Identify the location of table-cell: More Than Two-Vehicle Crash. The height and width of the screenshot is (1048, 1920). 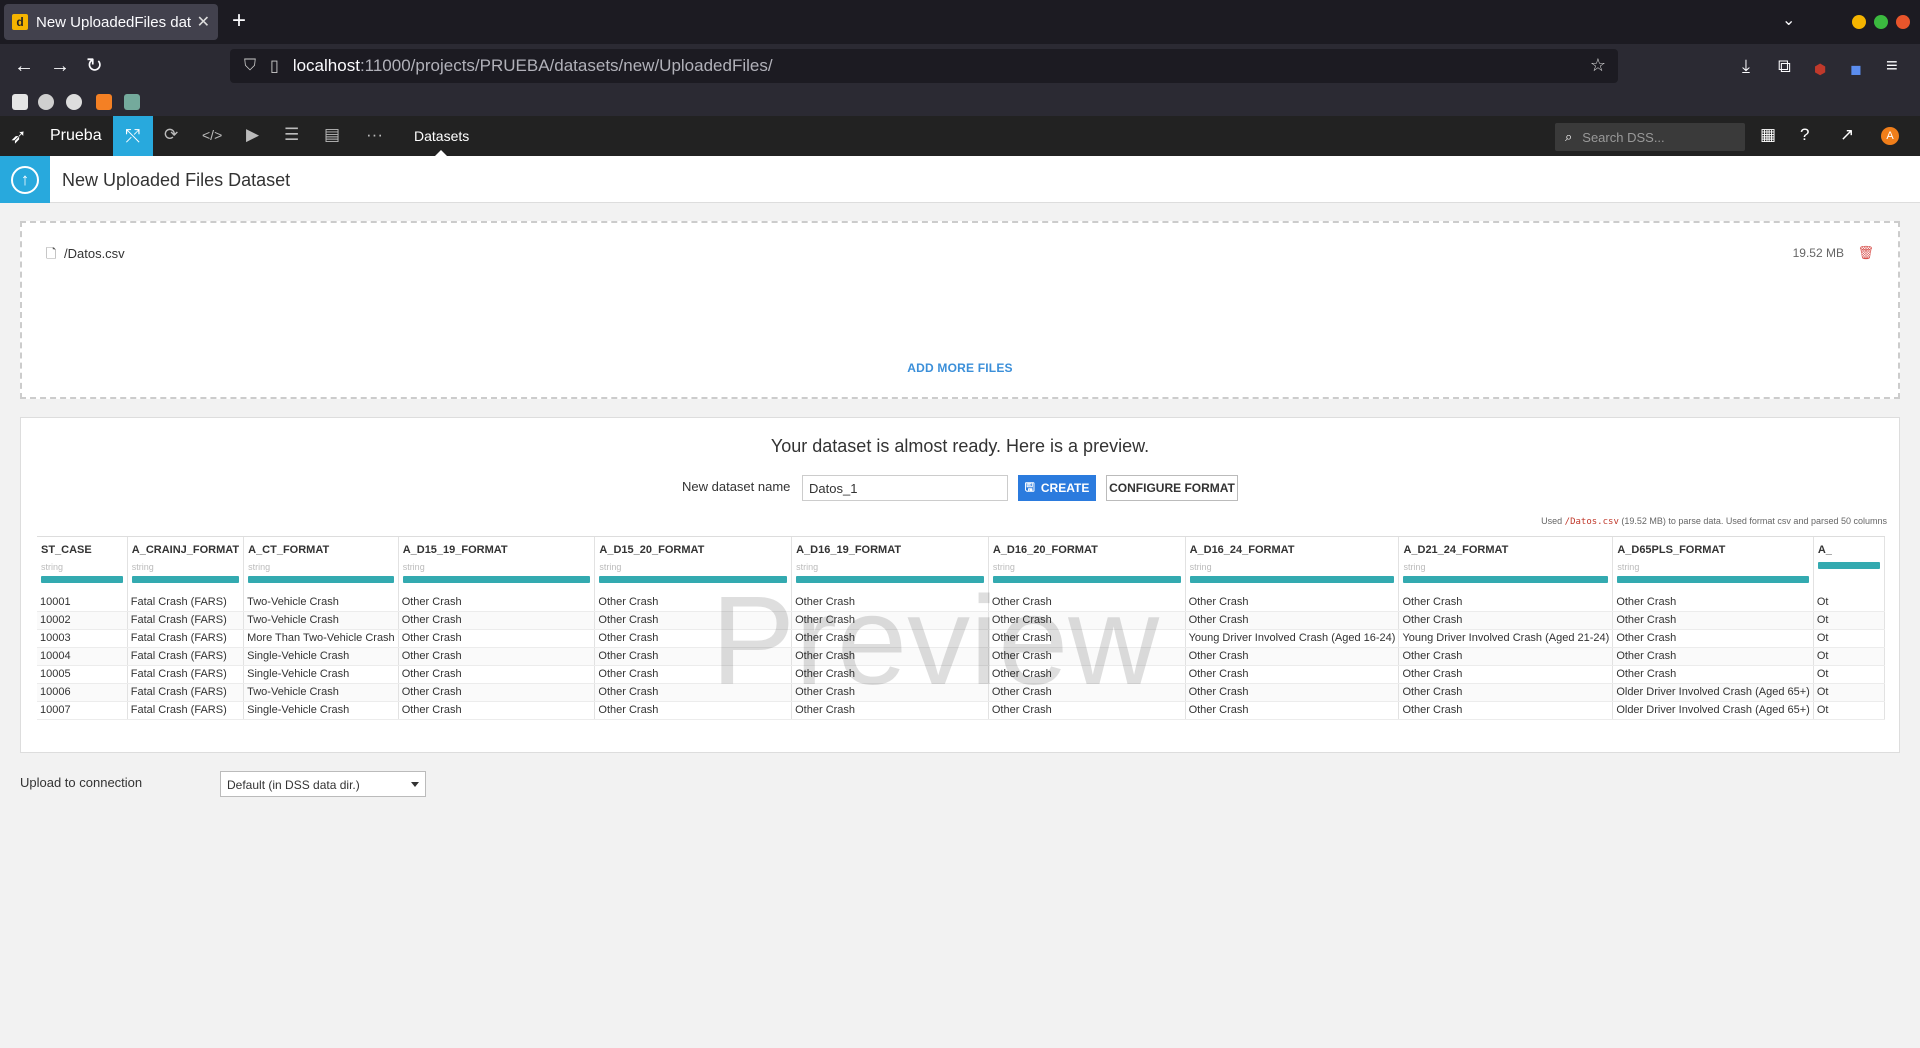
(321, 638).